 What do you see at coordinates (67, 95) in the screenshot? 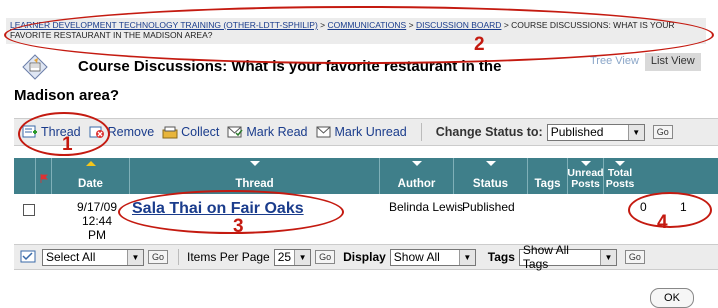
I see `page-title-continued: Madison area?` at bounding box center [67, 95].